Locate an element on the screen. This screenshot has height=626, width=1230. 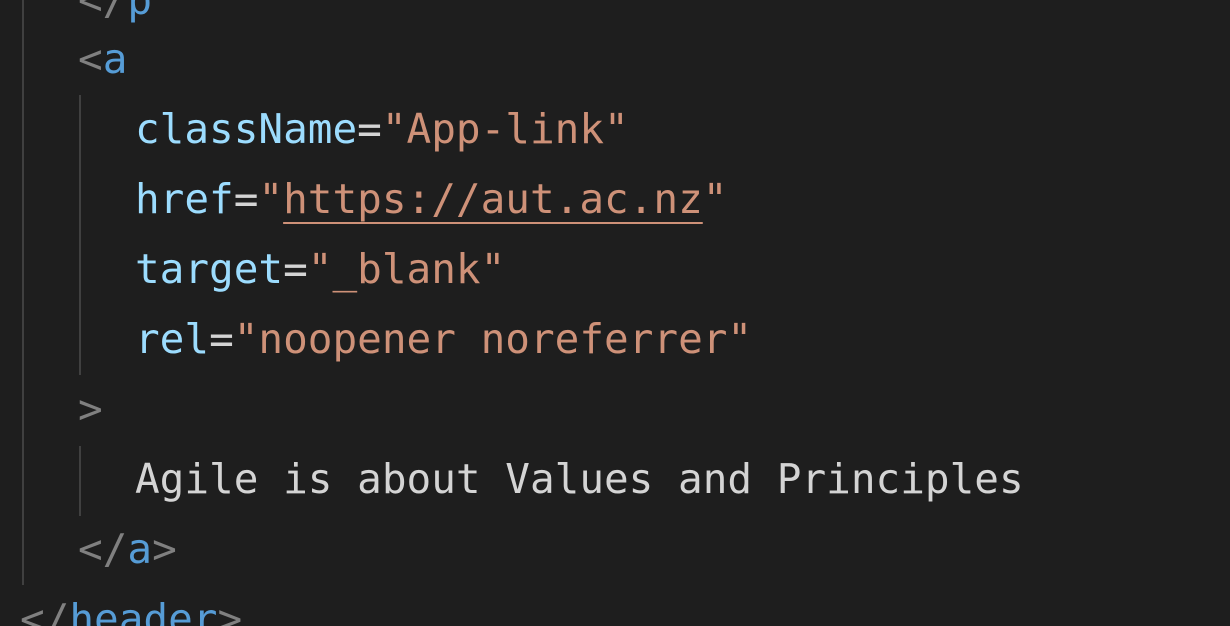
code-line-header-close: </header> is located at coordinates (131, 605).